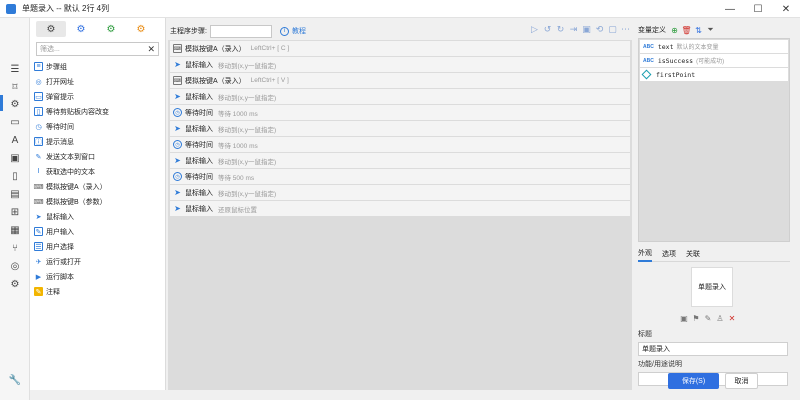  Describe the element at coordinates (534, 29) in the screenshot. I see `run-icon: ▷` at that location.